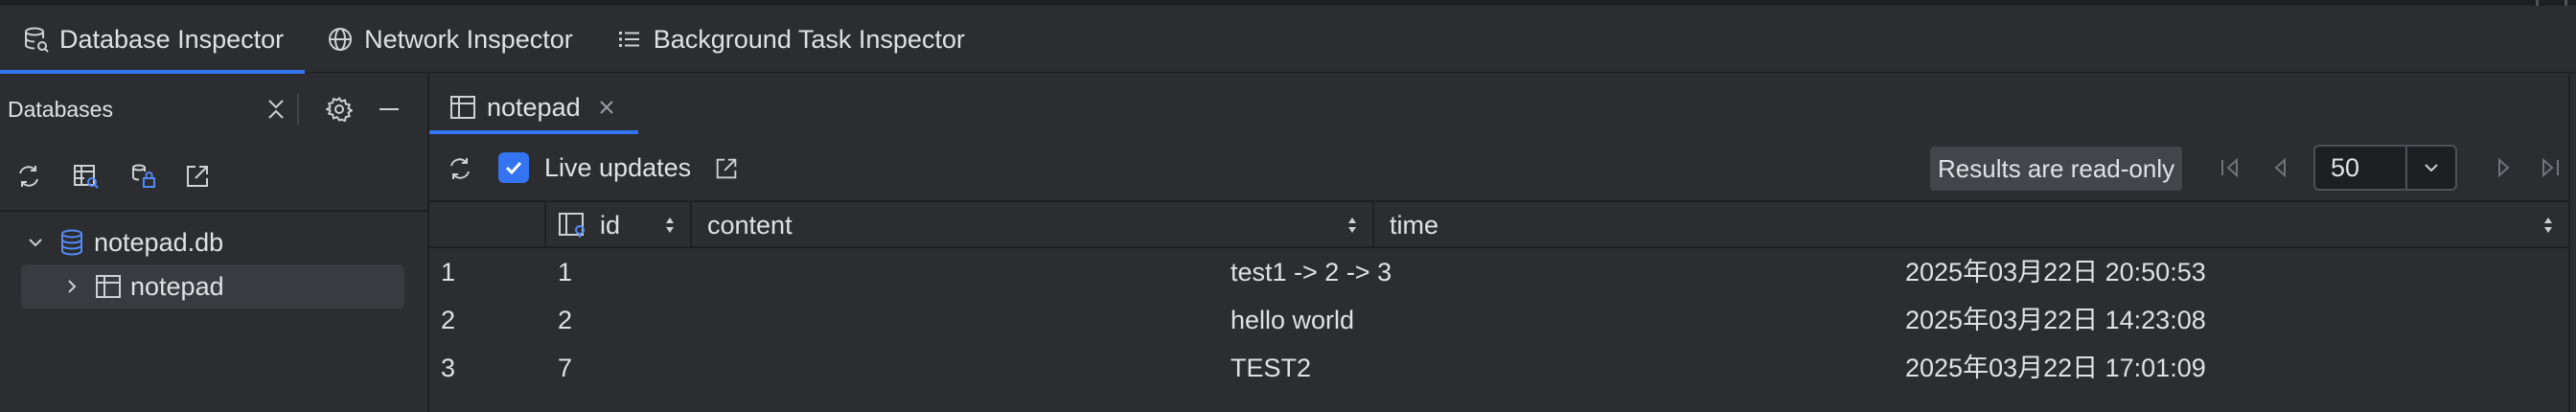  I want to click on cell-time: 2025年03月22日 17:01:09, so click(2055, 368).